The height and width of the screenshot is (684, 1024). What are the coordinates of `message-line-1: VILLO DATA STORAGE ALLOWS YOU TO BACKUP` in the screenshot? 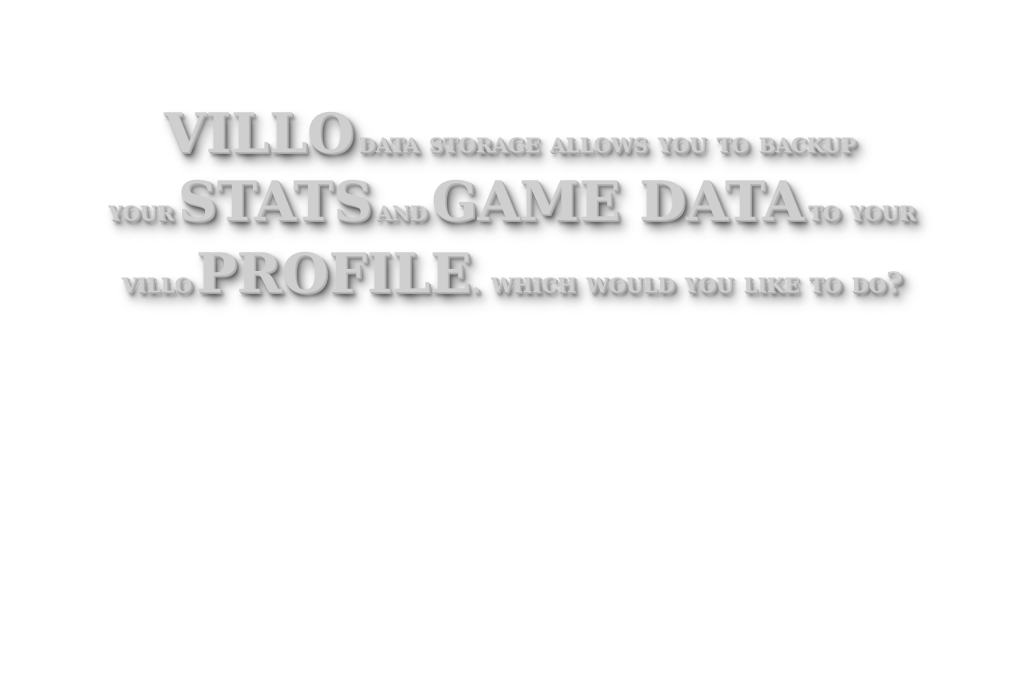 It's located at (512, 140).